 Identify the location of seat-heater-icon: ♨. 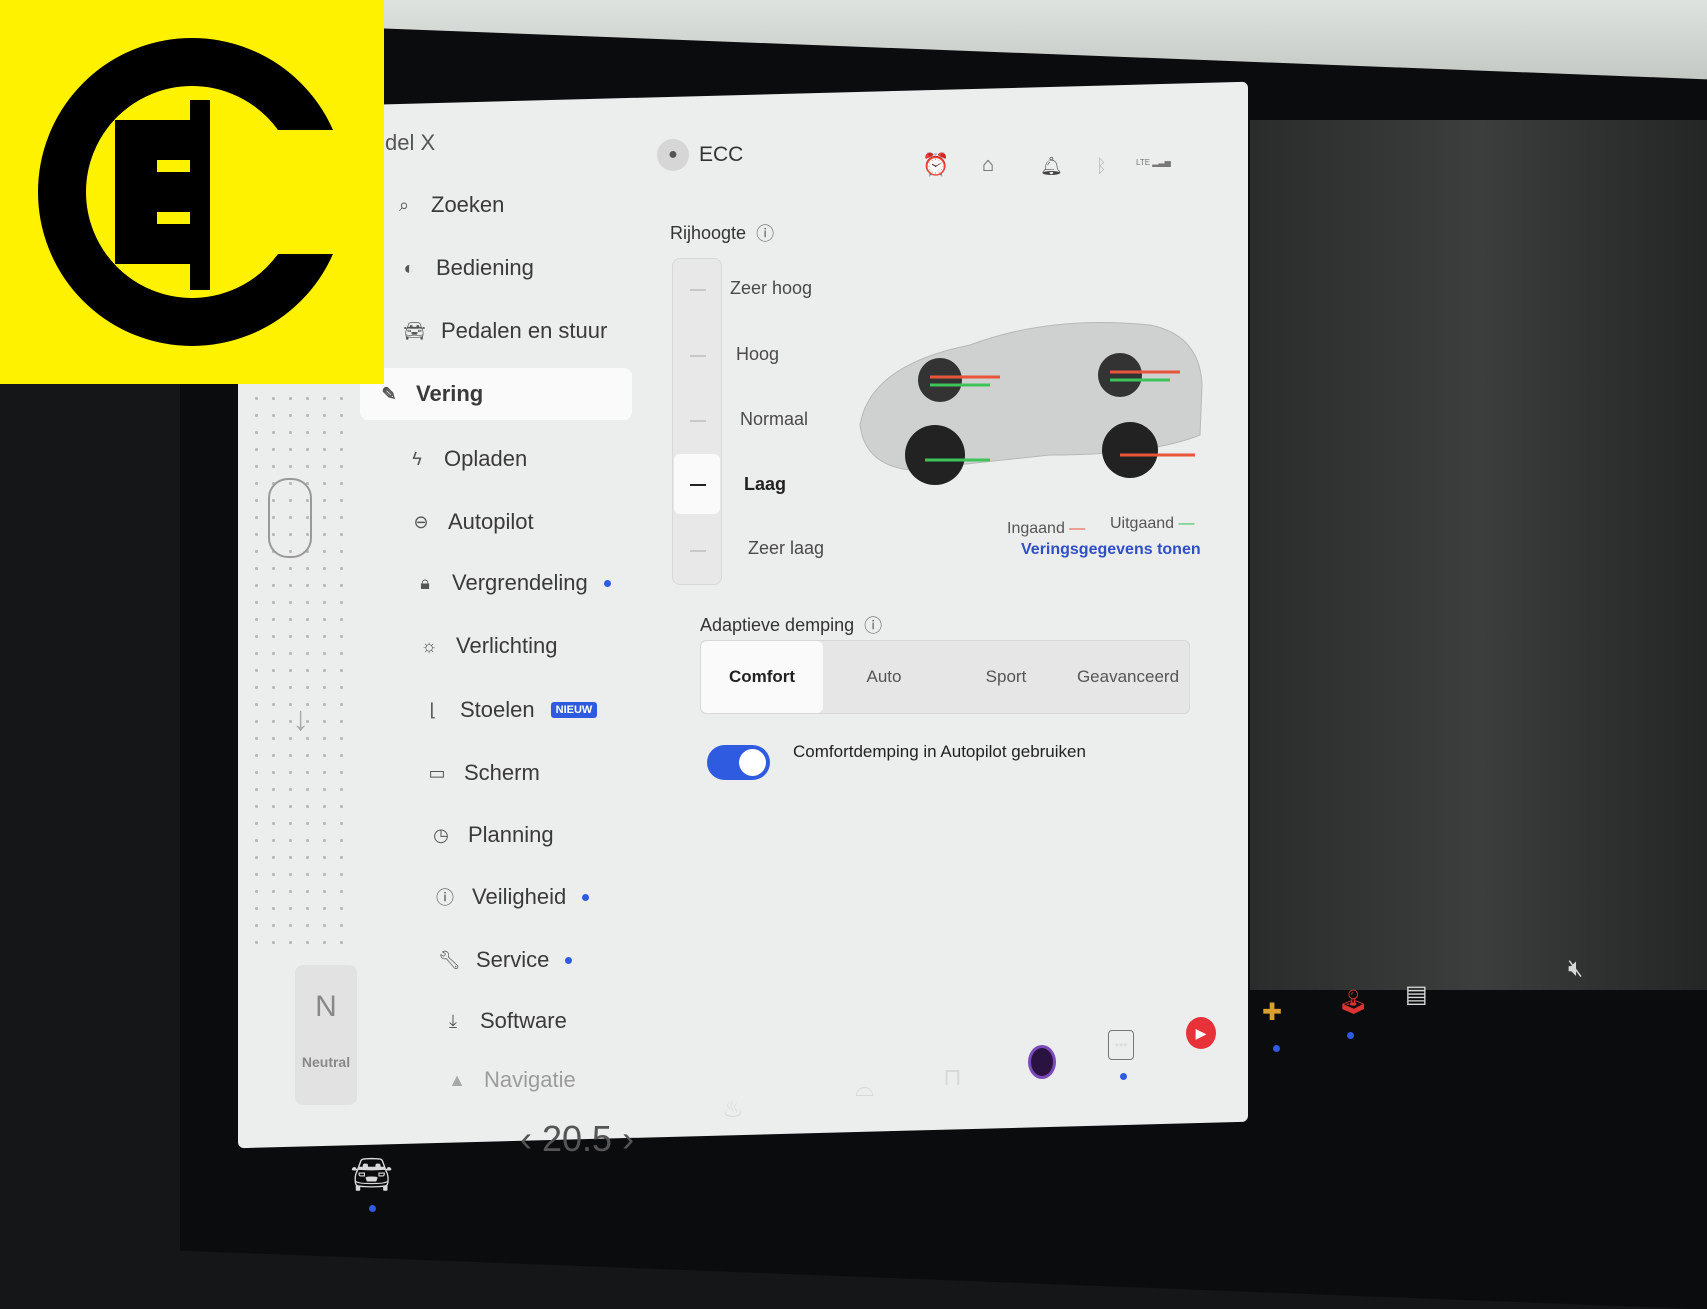
(733, 1109).